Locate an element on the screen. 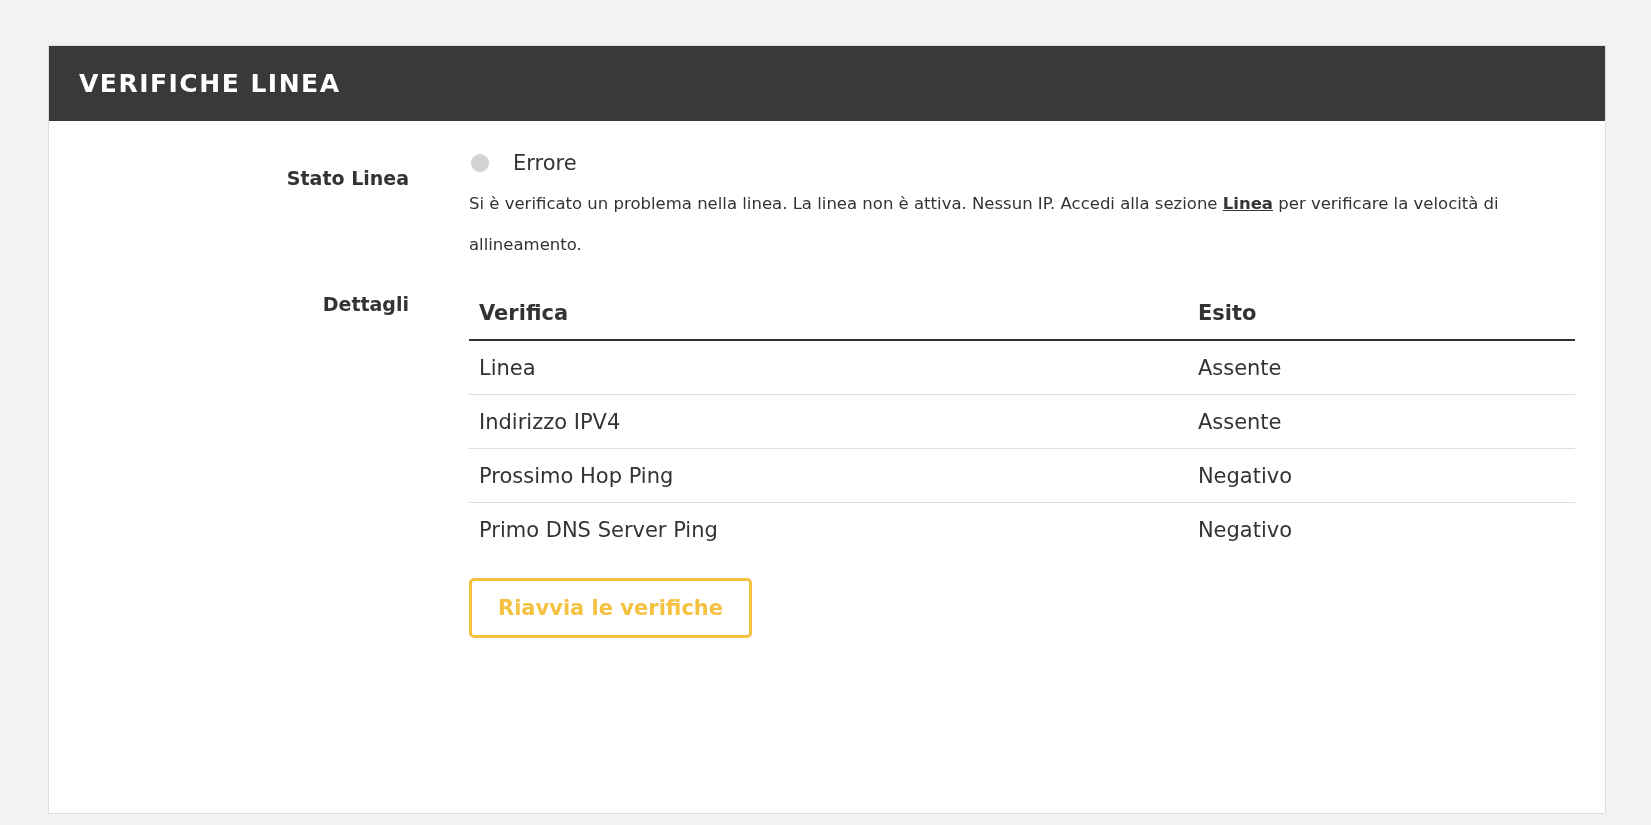 The height and width of the screenshot is (825, 1651). status-description: Si è verificato un problema nella linea. La linea non è attiva. Nessun IP. Accedi alla sezione Linea per verificare la velocità di allineamento. is located at coordinates (984, 224).